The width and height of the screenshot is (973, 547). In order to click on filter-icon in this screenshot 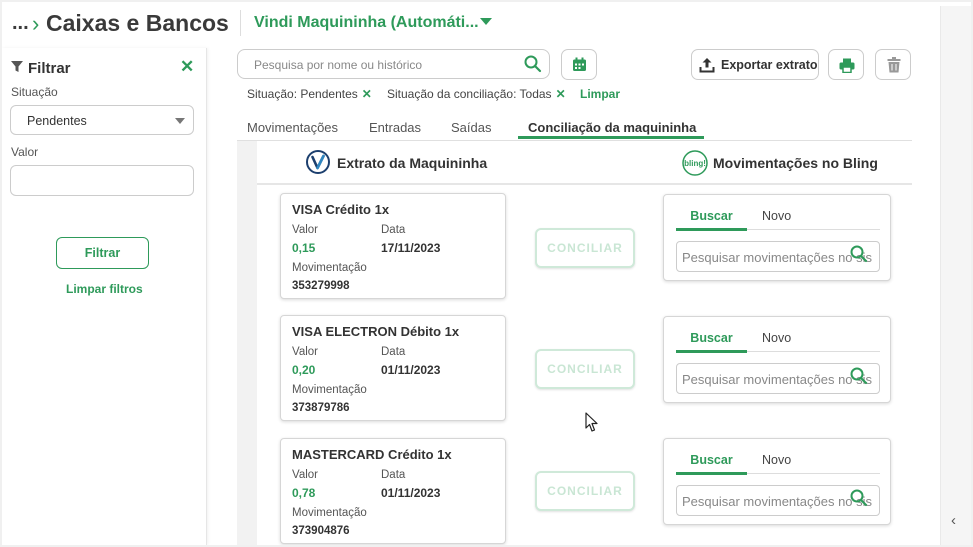, I will do `click(17, 66)`.